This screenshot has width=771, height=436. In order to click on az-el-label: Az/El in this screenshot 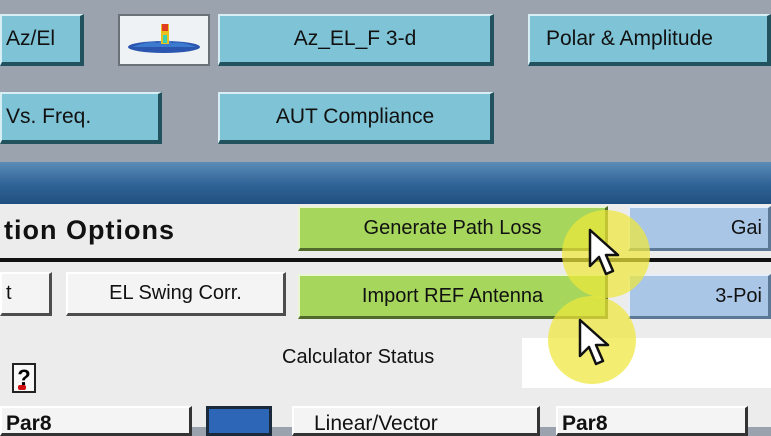, I will do `click(31, 38)`.